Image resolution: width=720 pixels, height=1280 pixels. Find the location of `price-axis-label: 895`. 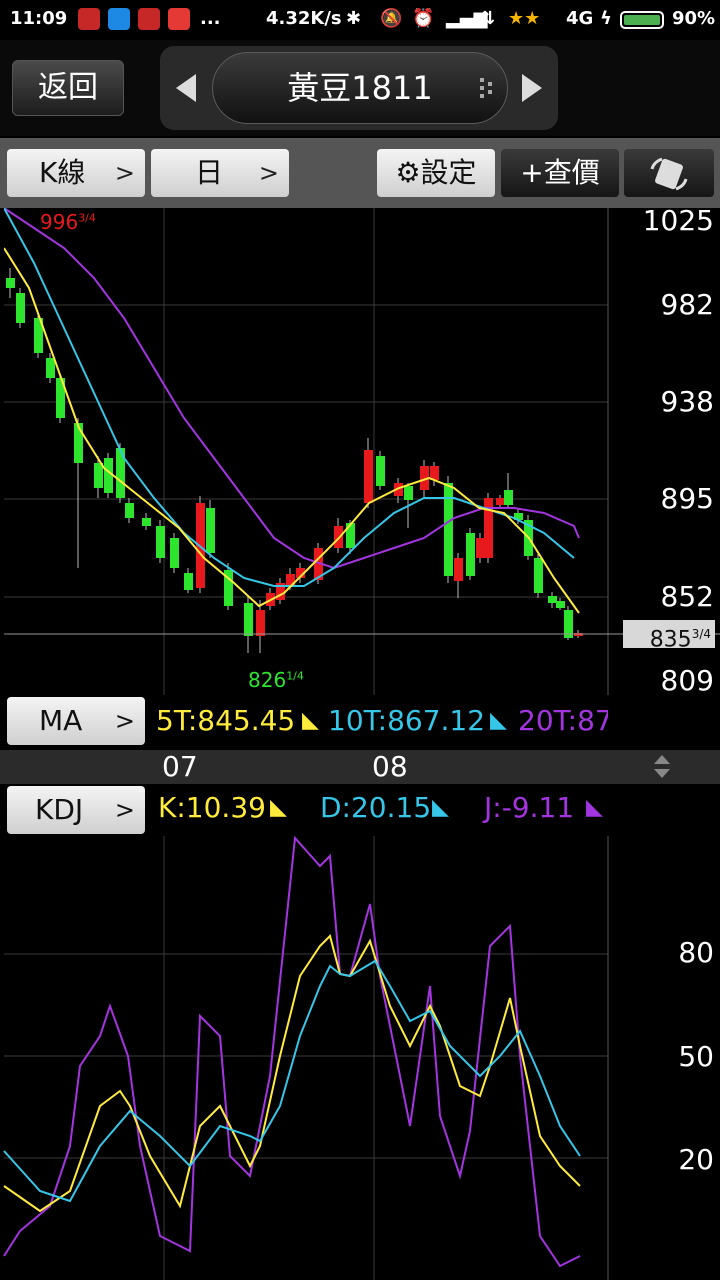

price-axis-label: 895 is located at coordinates (687, 498).